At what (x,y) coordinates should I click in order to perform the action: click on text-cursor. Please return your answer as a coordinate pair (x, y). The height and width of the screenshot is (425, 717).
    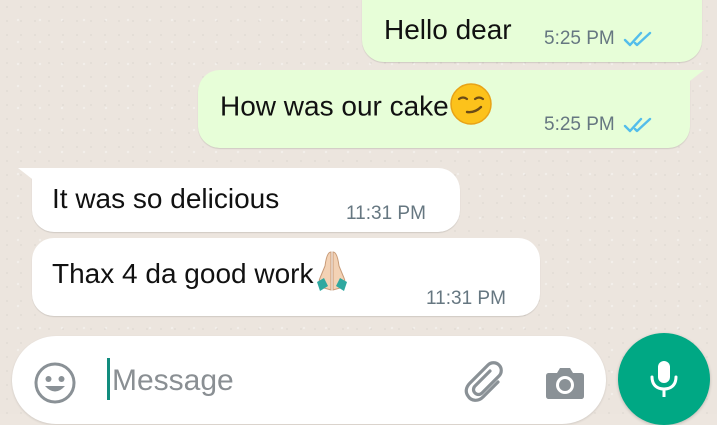
    Looking at the image, I should click on (108, 379).